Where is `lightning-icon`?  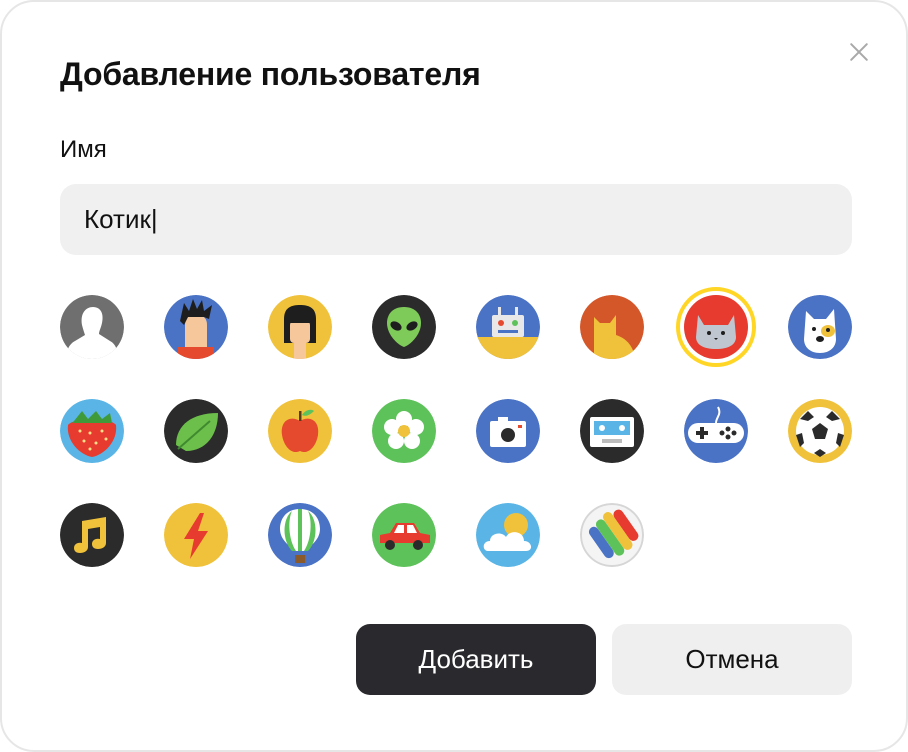 lightning-icon is located at coordinates (196, 535).